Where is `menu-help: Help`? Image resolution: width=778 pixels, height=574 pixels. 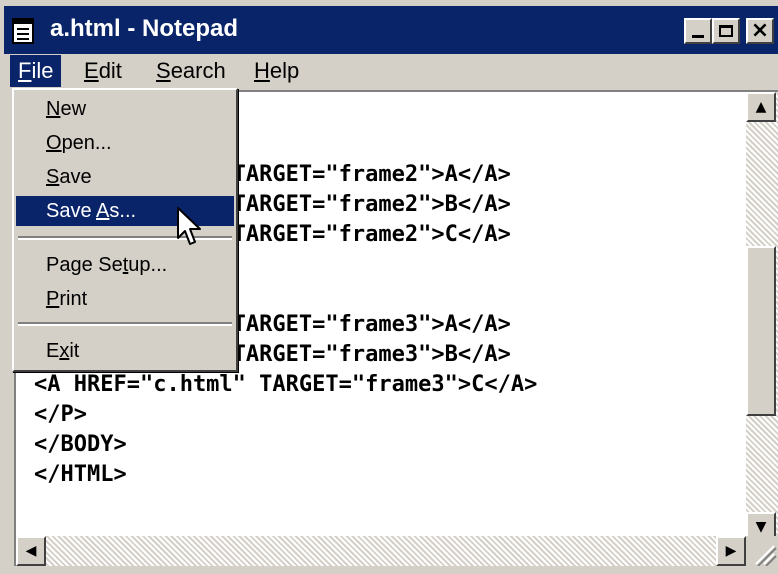 menu-help: Help is located at coordinates (276, 71).